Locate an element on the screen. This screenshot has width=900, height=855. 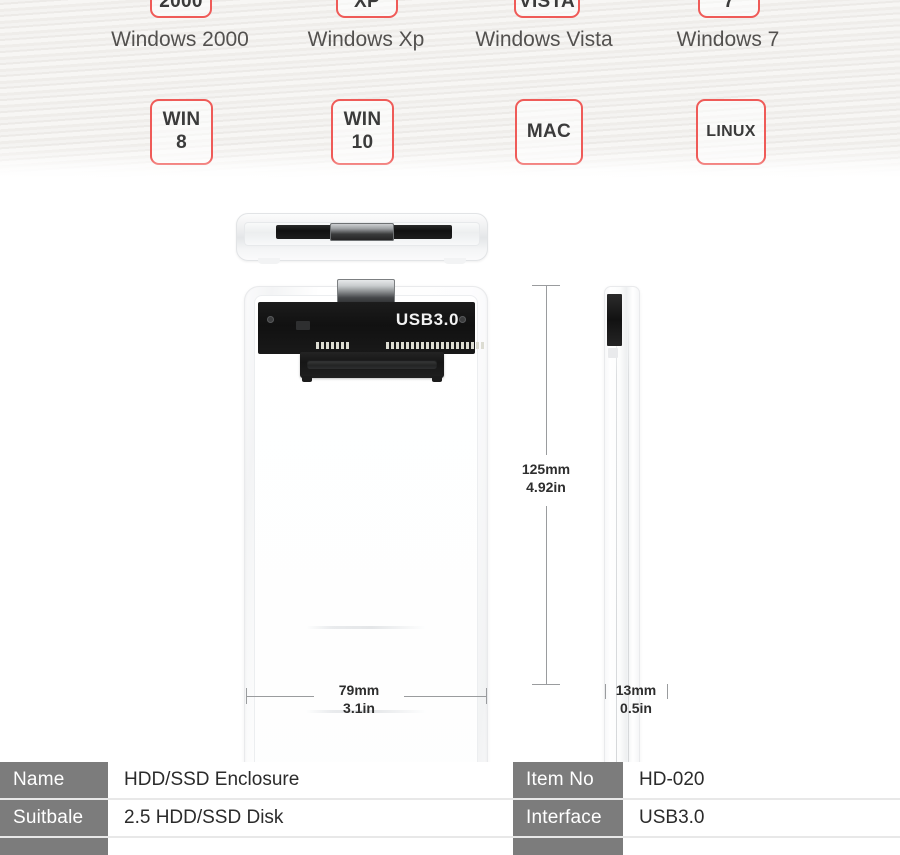
lid-foot-right is located at coordinates (455, 261).